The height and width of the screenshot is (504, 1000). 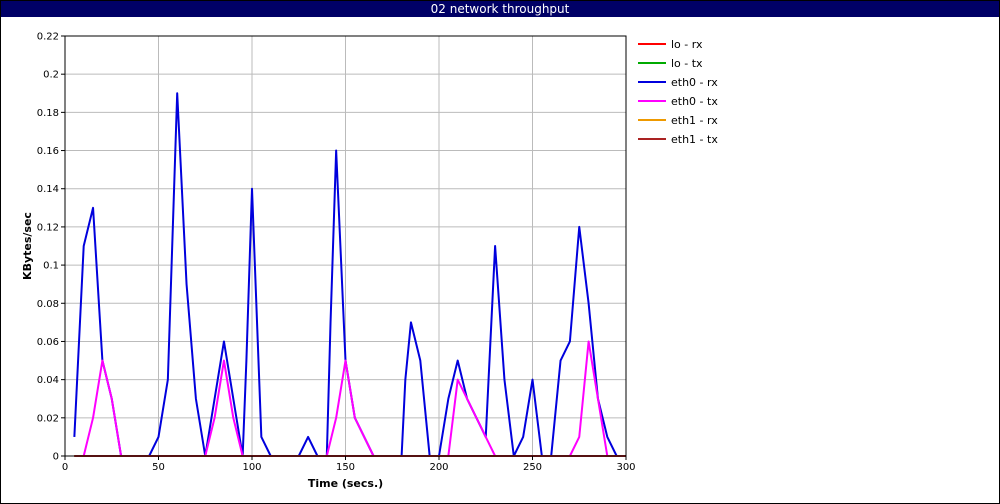 I want to click on y-tick-label-1: 0.02, so click(x=48, y=418).